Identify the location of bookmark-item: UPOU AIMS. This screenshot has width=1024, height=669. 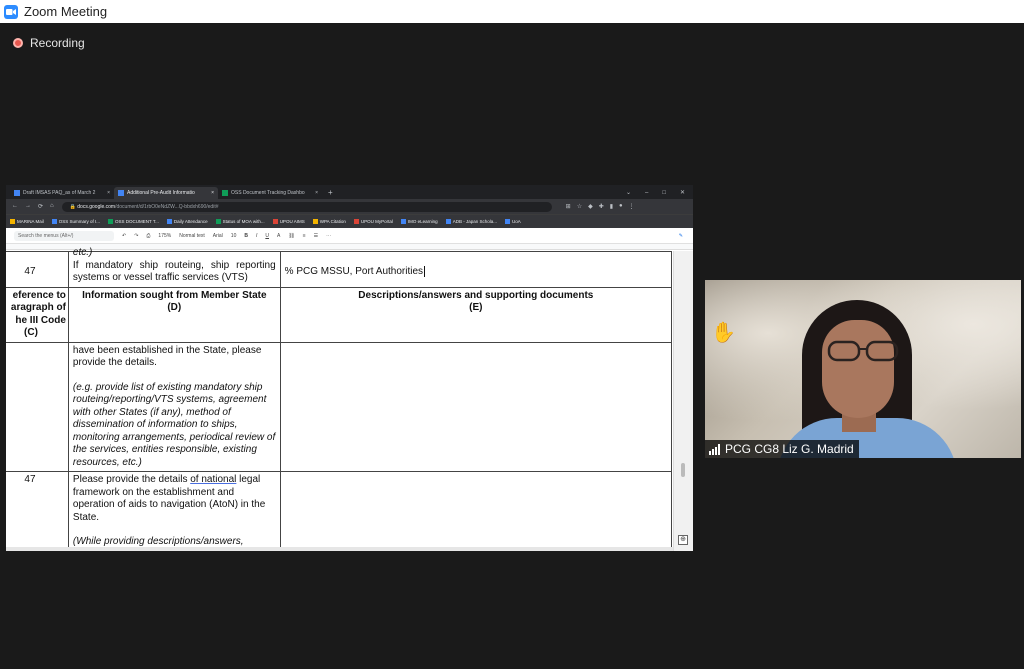
(288, 221).